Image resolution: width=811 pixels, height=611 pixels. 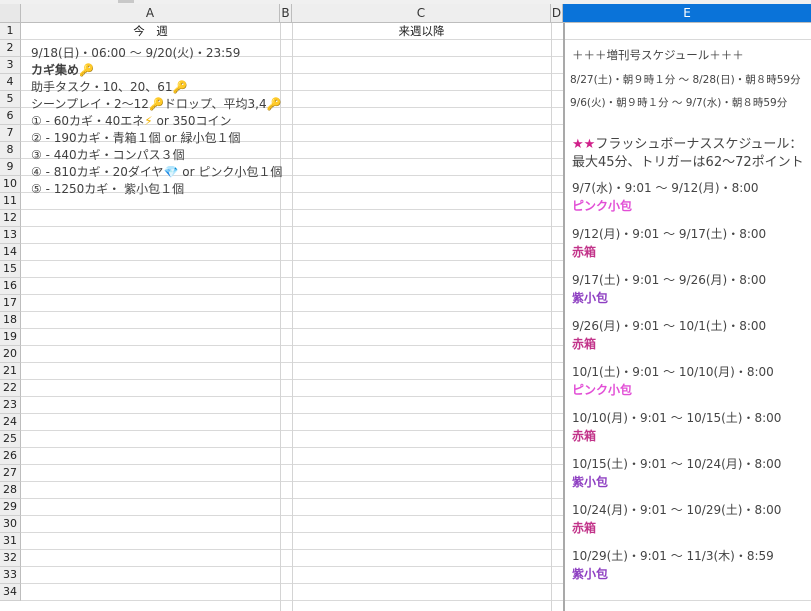 I want to click on star-icon: ★★, so click(x=584, y=144).